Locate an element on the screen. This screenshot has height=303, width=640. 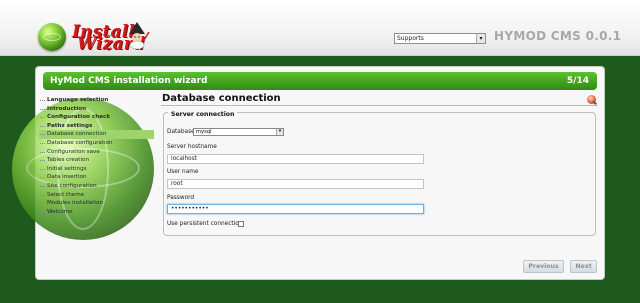
sidebar-item-welcome: Welcome is located at coordinates (96, 212).